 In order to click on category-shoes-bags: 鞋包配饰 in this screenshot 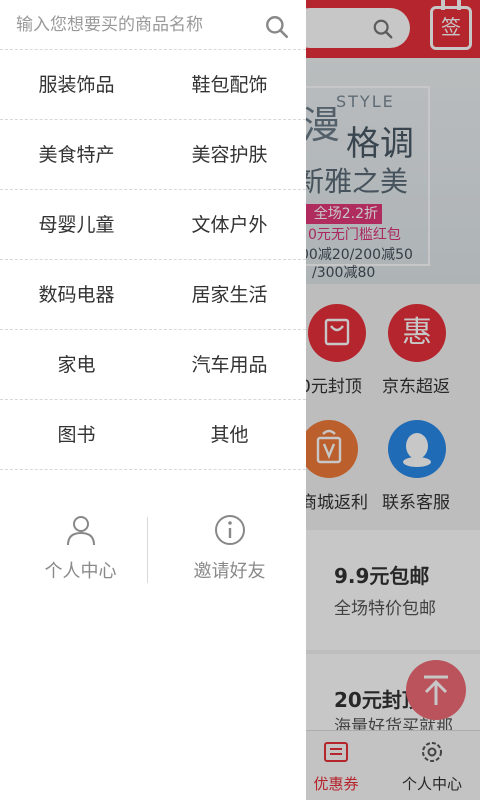, I will do `click(229, 85)`.